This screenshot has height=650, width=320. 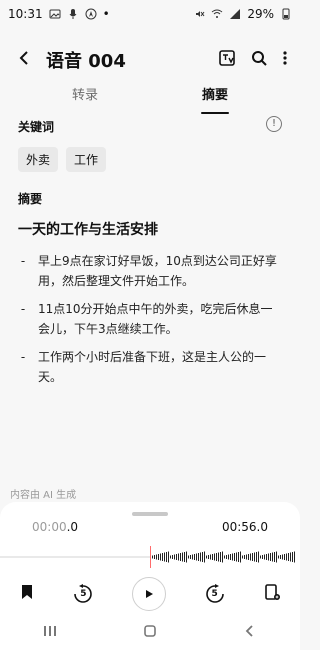 What do you see at coordinates (91, 14) in the screenshot?
I see `compass-notification-icon` at bounding box center [91, 14].